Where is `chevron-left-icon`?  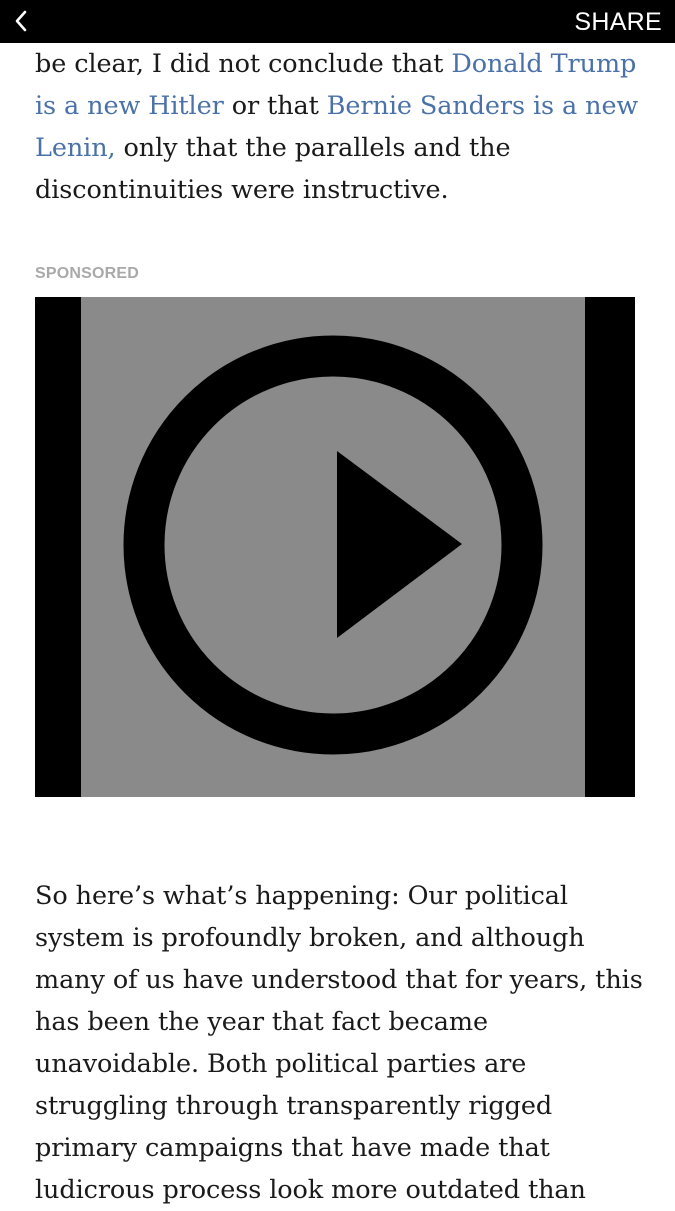
chevron-left-icon is located at coordinates (21, 21).